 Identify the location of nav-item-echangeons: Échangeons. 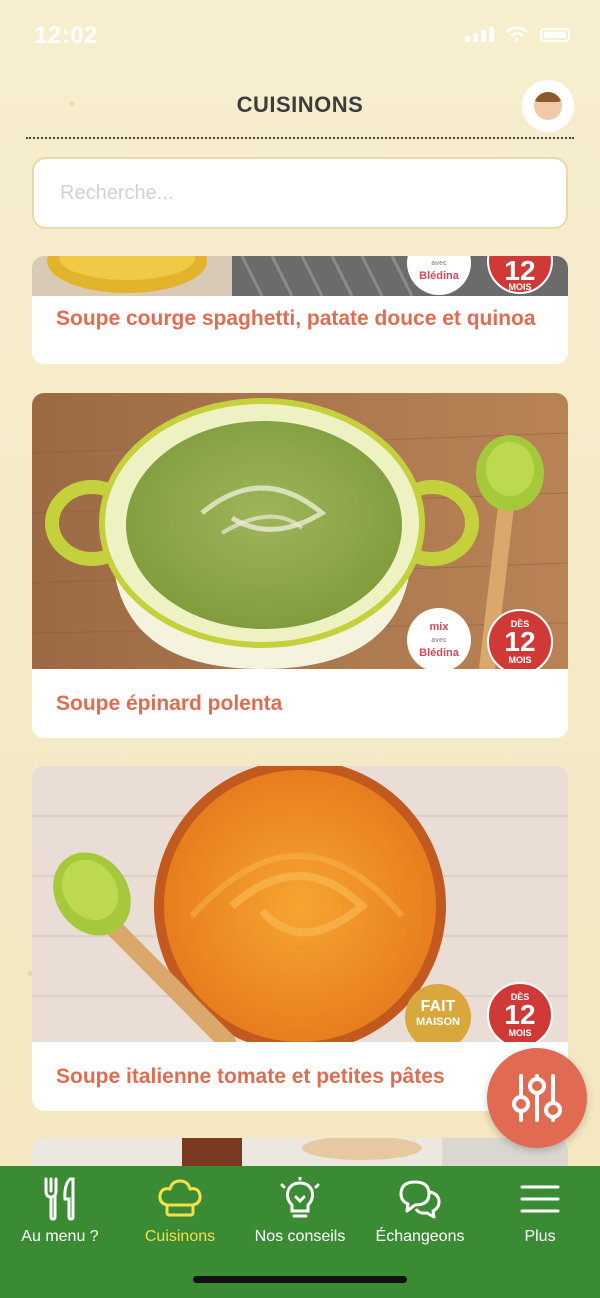
(420, 1211).